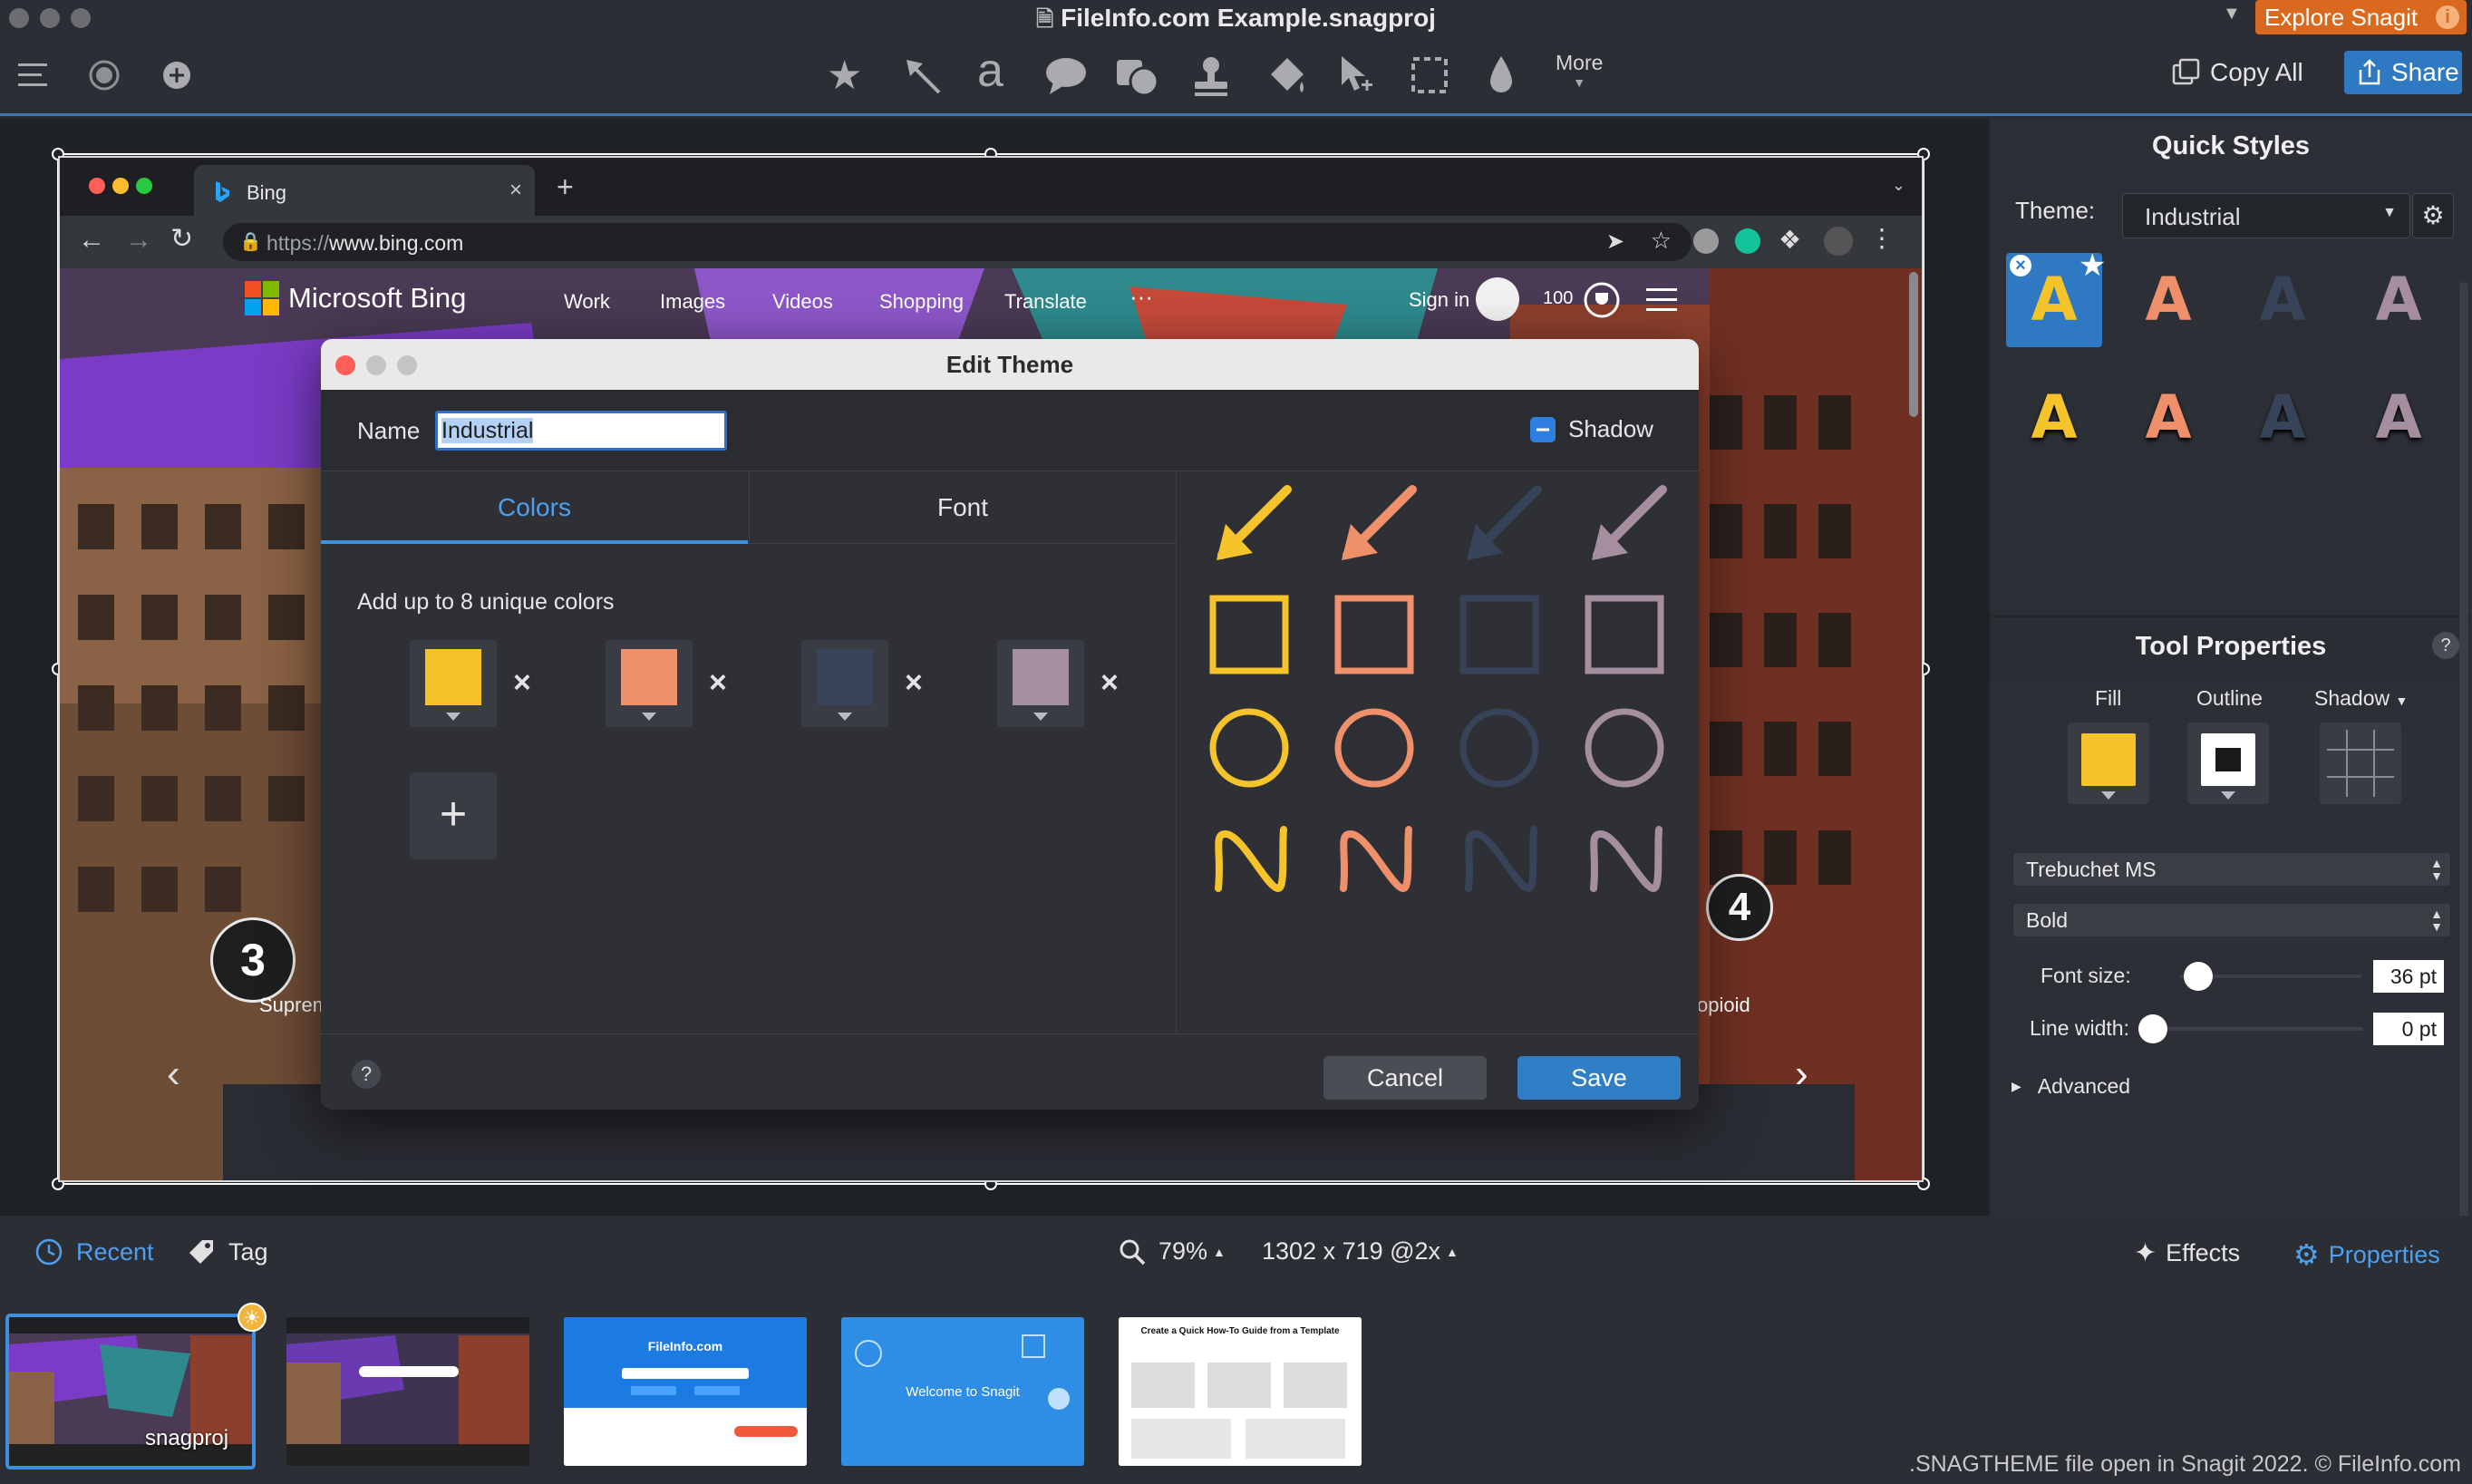 This screenshot has height=1484, width=2472. What do you see at coordinates (581, 431) in the screenshot?
I see `theme-name-input: Industrial` at bounding box center [581, 431].